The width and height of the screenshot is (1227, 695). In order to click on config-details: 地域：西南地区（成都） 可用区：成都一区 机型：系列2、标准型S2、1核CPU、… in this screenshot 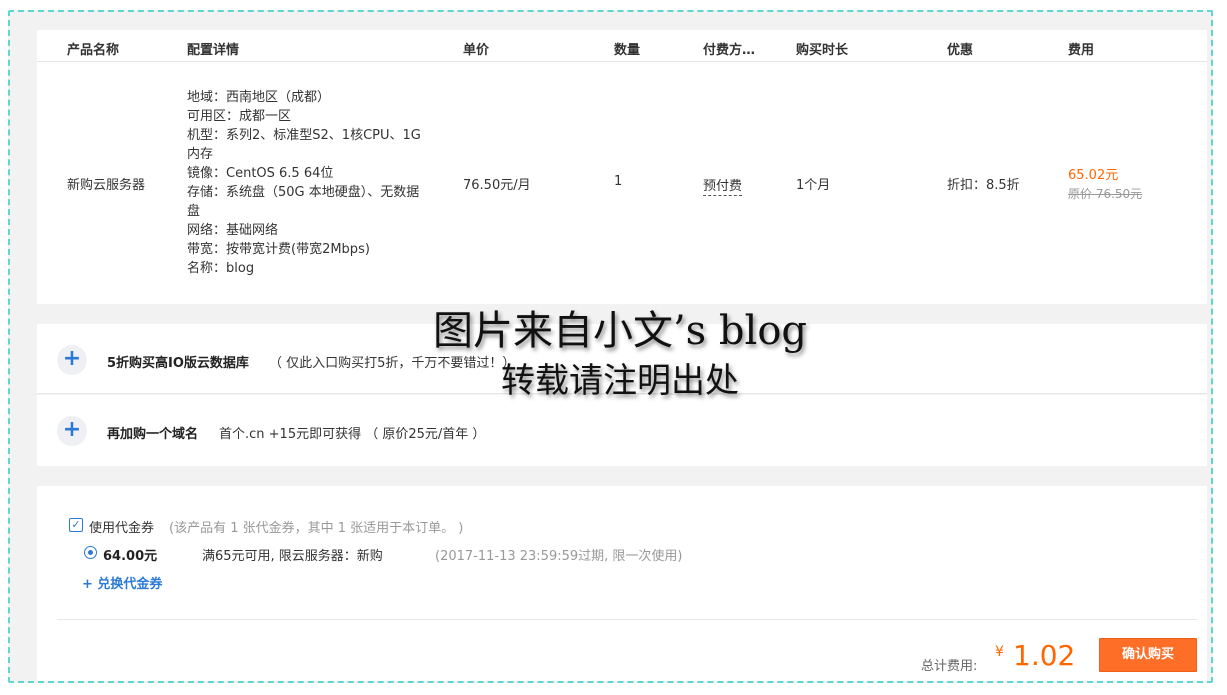, I will do `click(319, 183)`.